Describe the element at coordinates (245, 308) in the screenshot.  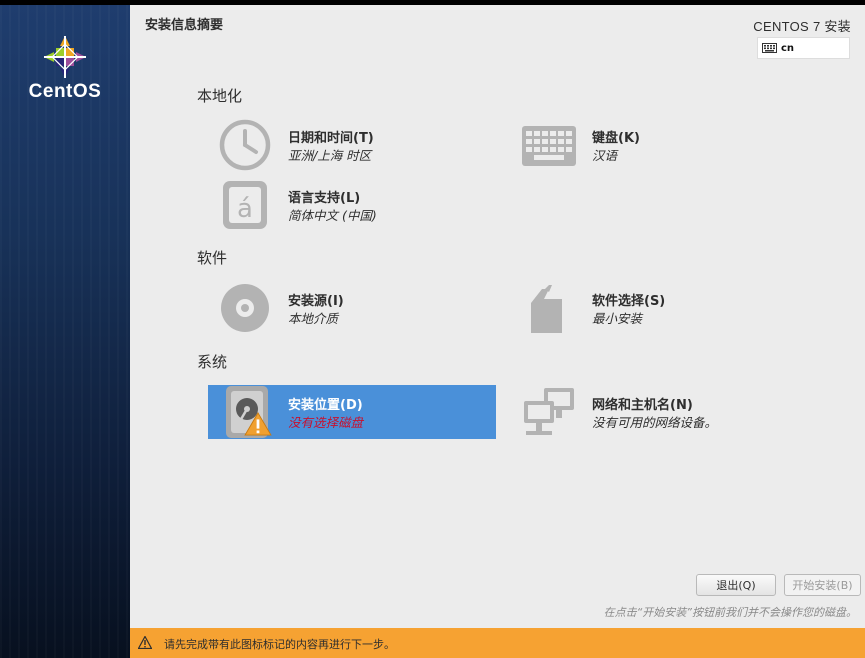
I see `disc-icon` at that location.